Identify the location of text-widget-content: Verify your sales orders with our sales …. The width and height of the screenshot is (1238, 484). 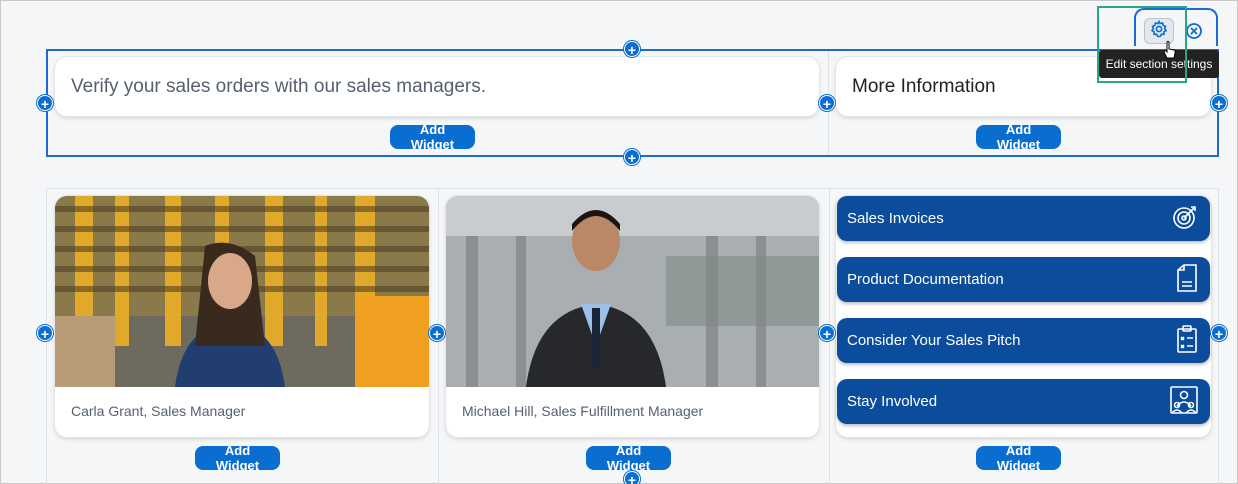
(279, 86).